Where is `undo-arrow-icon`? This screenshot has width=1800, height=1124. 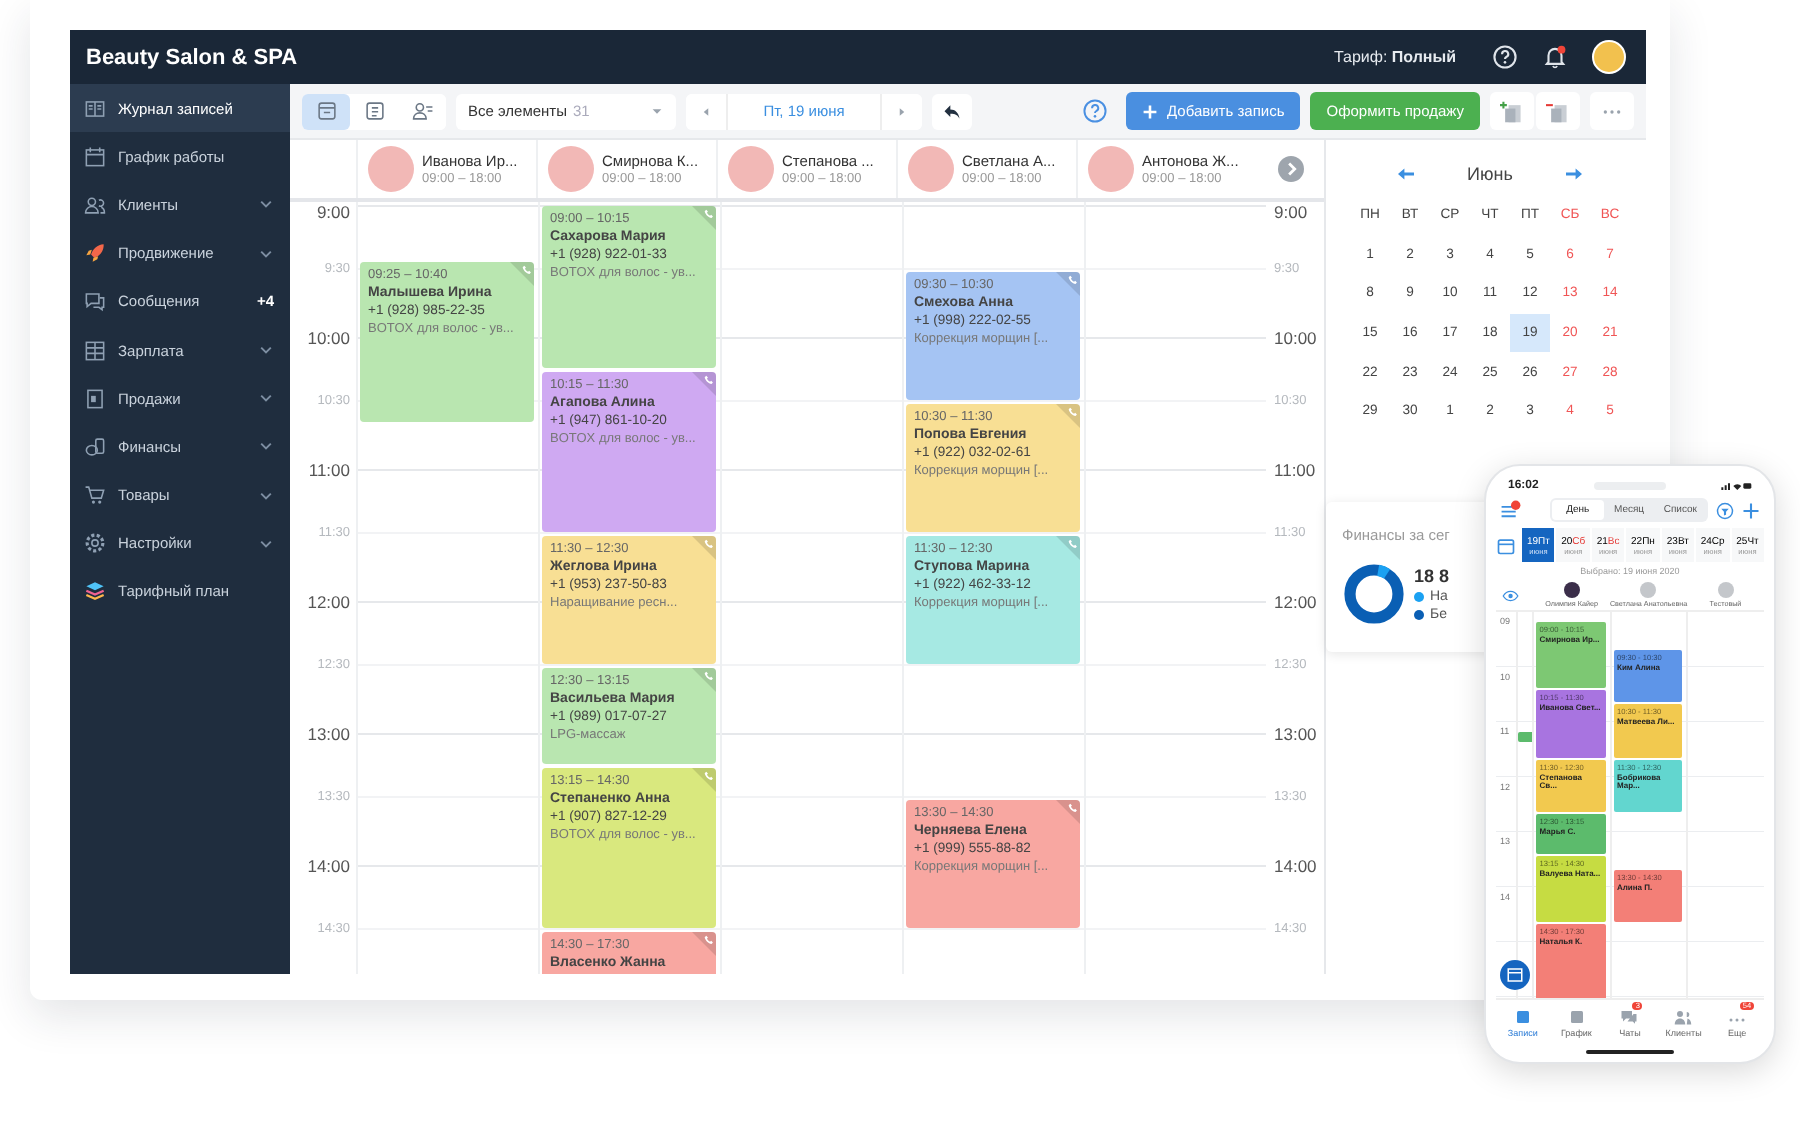 undo-arrow-icon is located at coordinates (952, 111).